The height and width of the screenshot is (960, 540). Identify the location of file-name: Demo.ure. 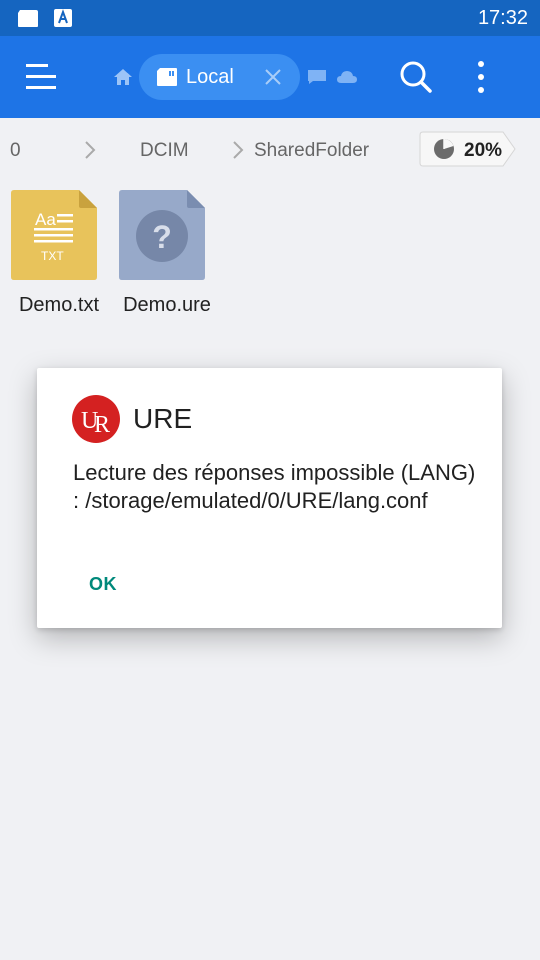
(167, 305).